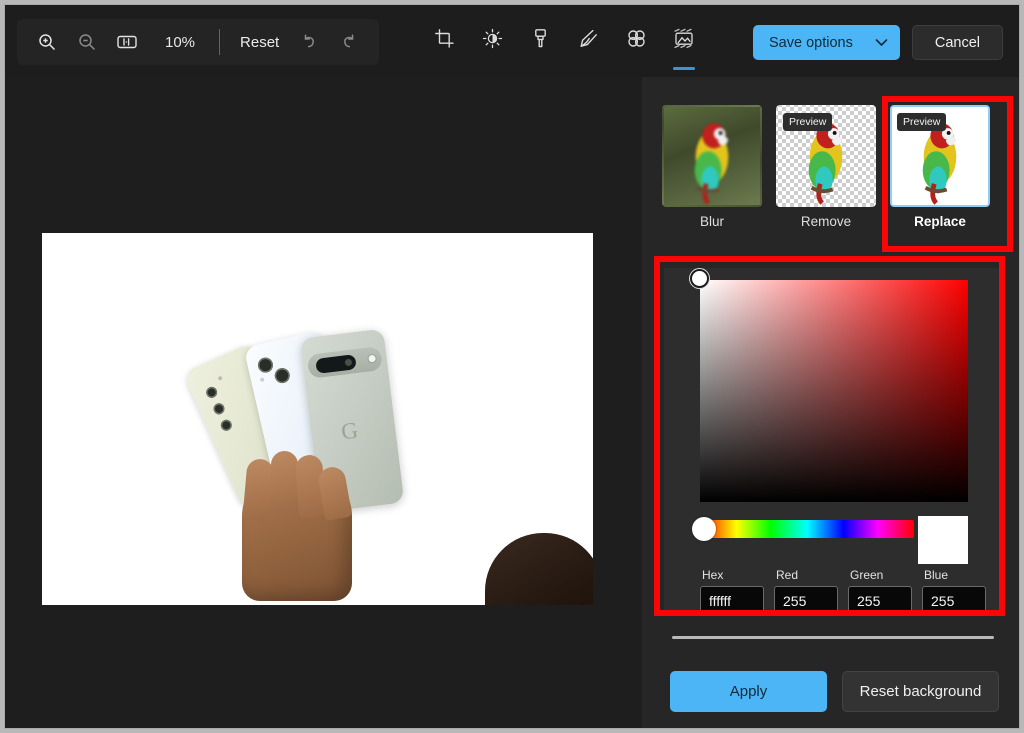  I want to click on background-tool-button, so click(684, 45).